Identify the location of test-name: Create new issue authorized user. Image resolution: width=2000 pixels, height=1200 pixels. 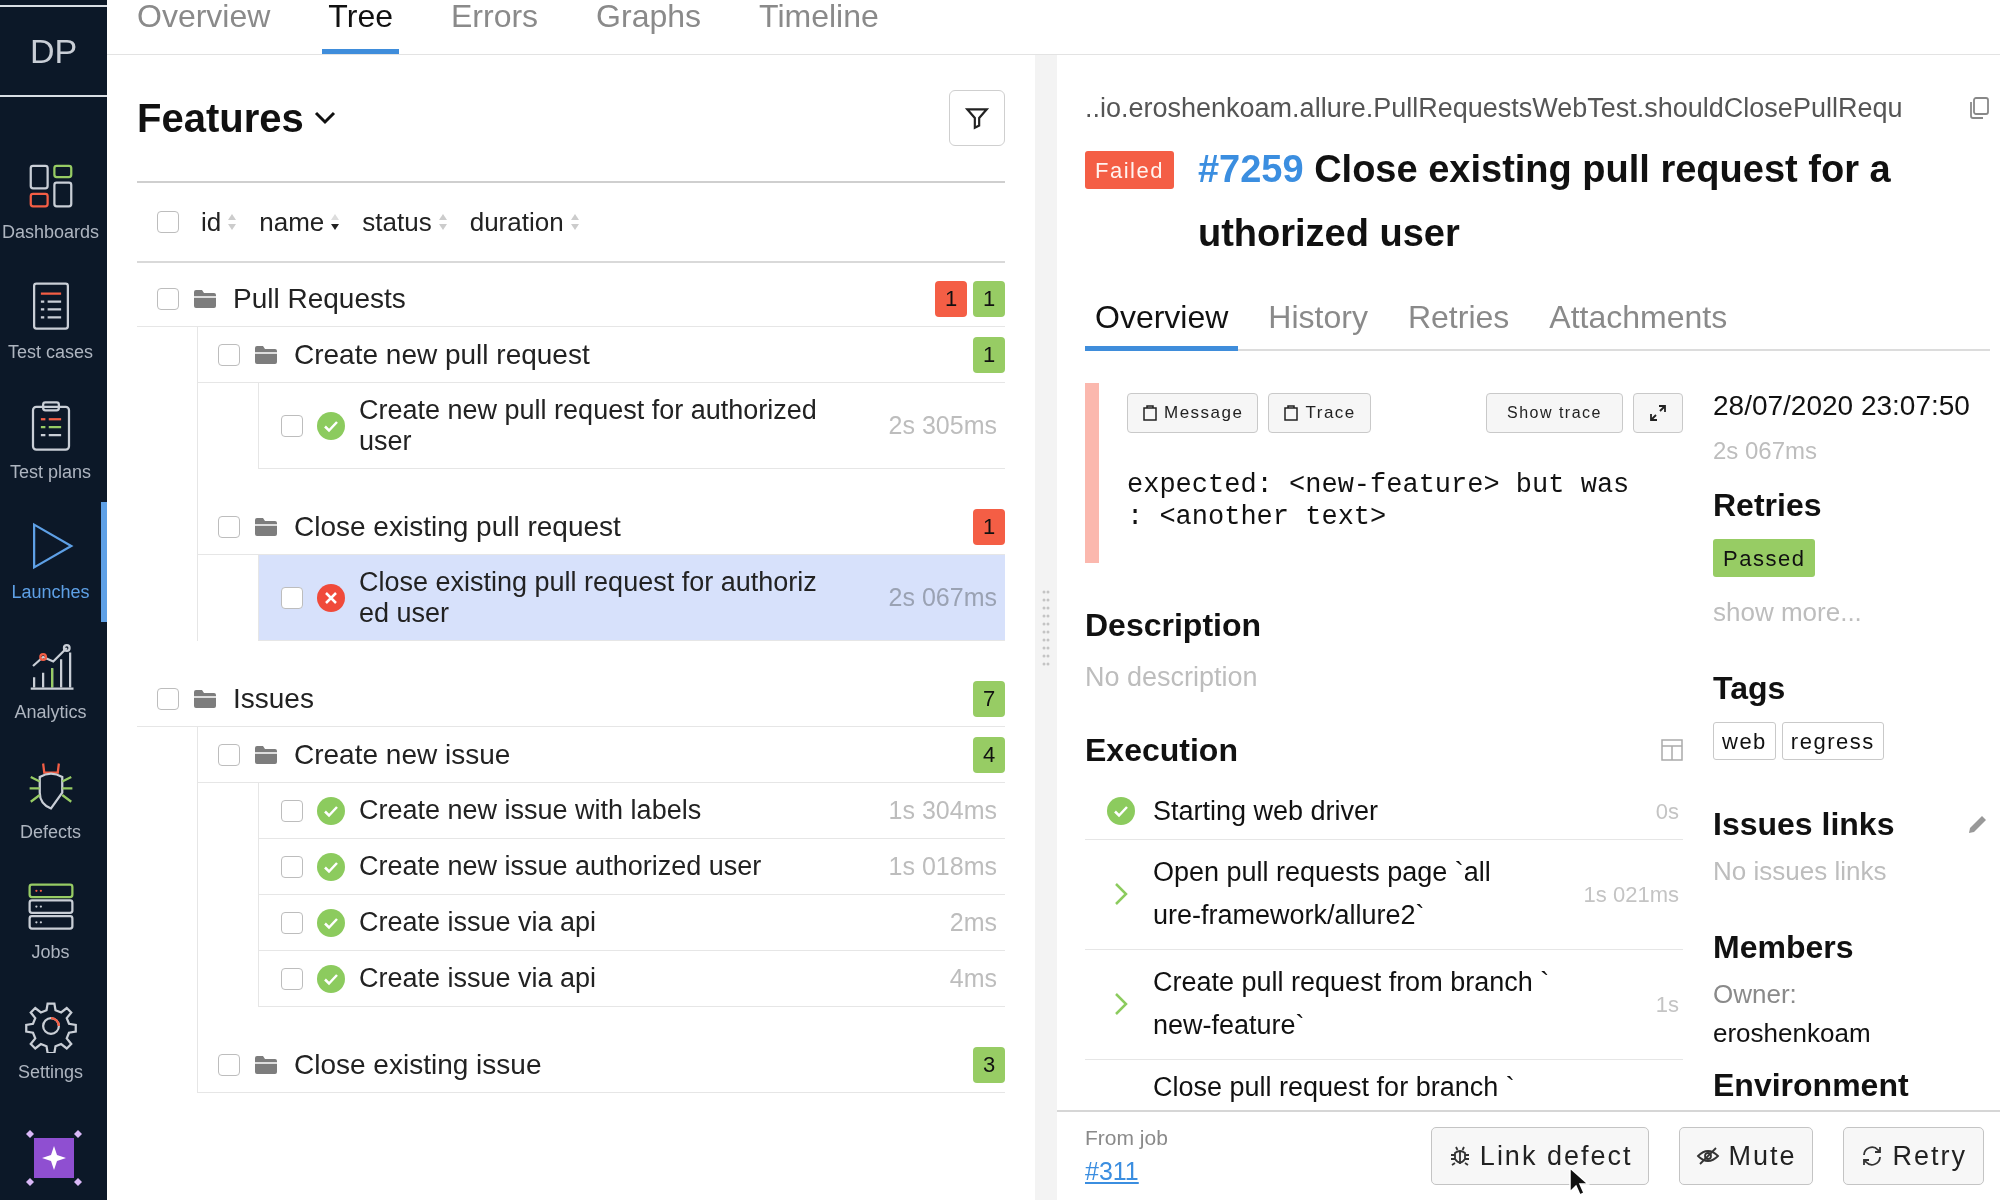
(561, 866).